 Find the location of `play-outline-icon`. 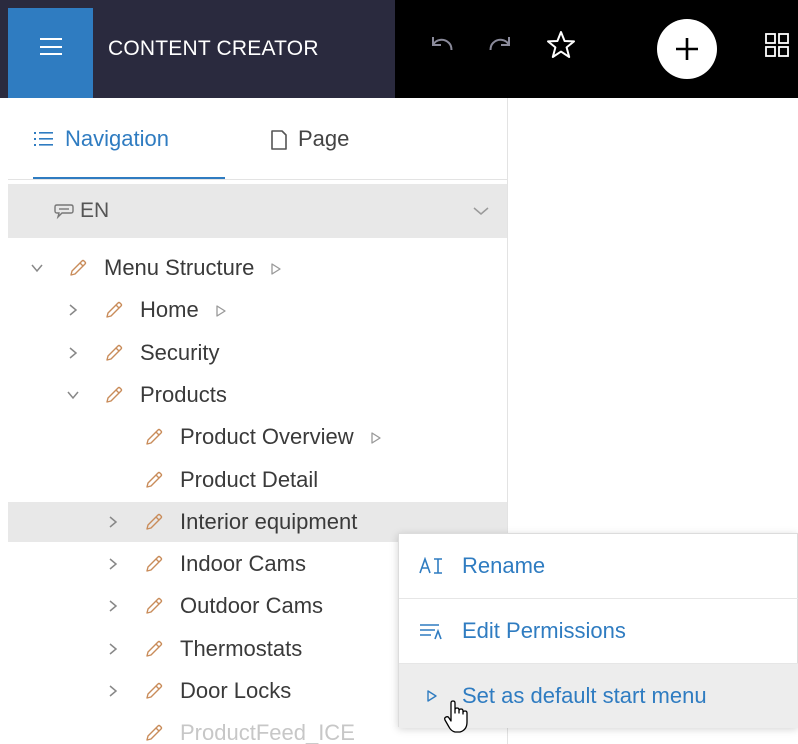

play-outline-icon is located at coordinates (432, 696).